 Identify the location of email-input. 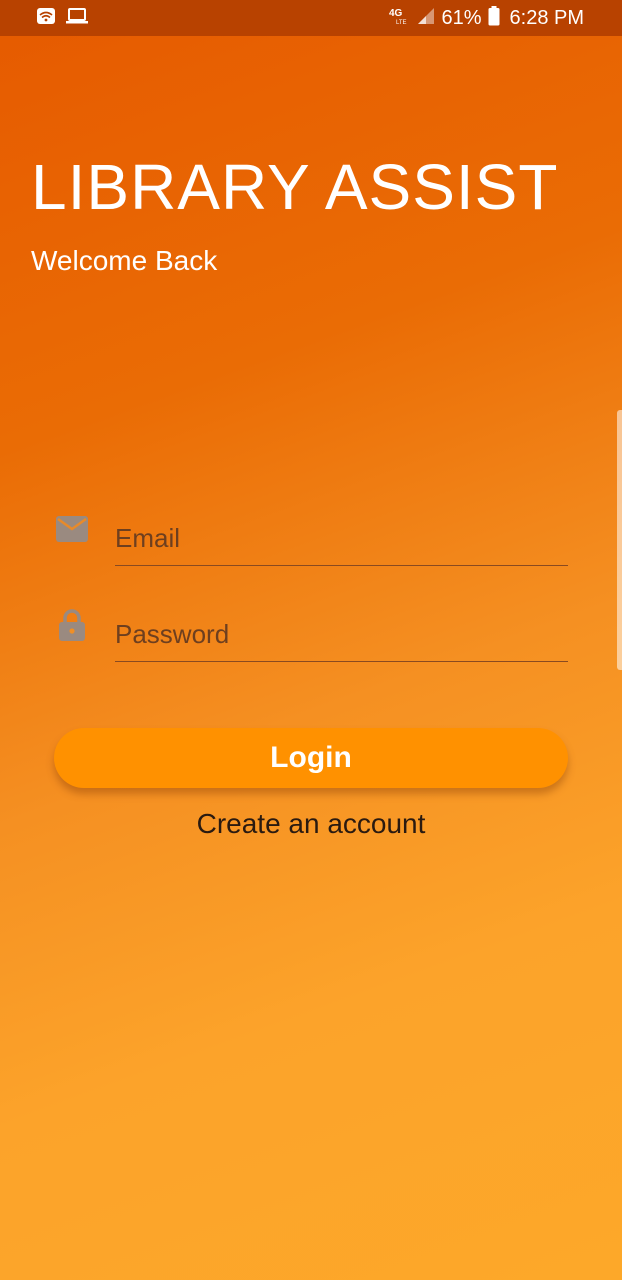
(341, 531).